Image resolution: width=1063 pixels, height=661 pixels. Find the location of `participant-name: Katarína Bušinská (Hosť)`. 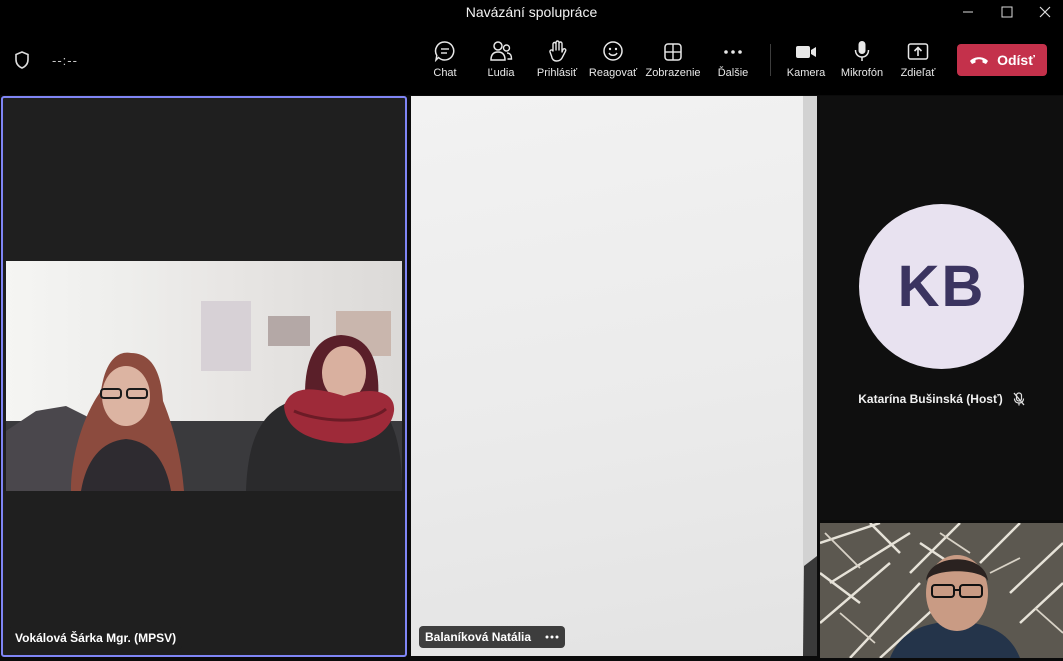

participant-name: Katarína Bušinská (Hosť) is located at coordinates (930, 399).